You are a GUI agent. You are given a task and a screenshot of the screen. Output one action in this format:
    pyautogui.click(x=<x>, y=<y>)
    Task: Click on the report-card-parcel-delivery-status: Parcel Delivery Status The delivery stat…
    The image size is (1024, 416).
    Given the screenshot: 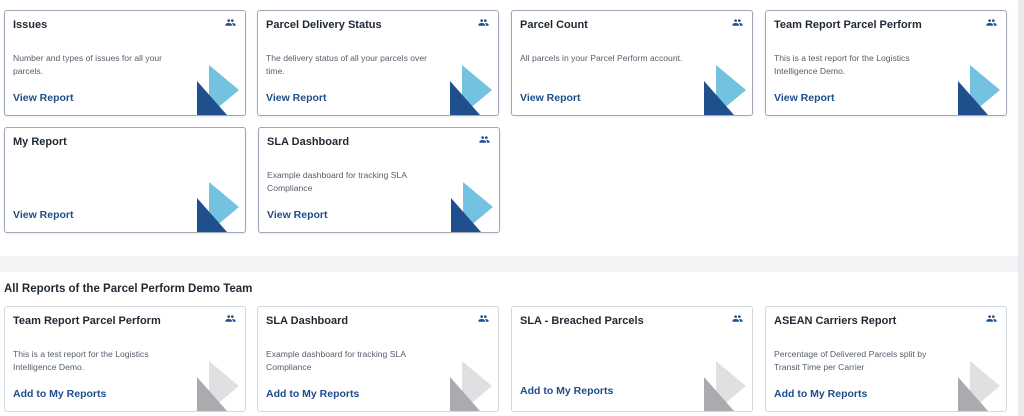 What is the action you would take?
    pyautogui.click(x=378, y=63)
    